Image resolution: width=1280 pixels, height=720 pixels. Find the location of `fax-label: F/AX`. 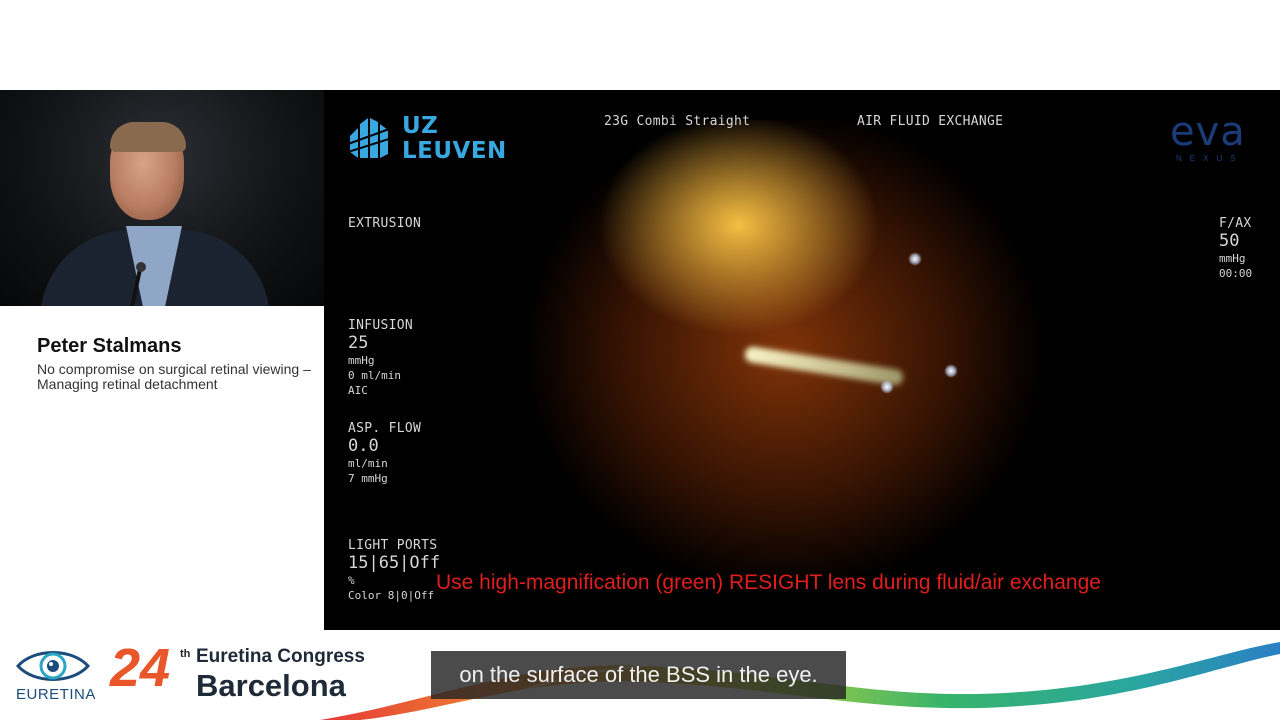

fax-label: F/AX is located at coordinates (1235, 223).